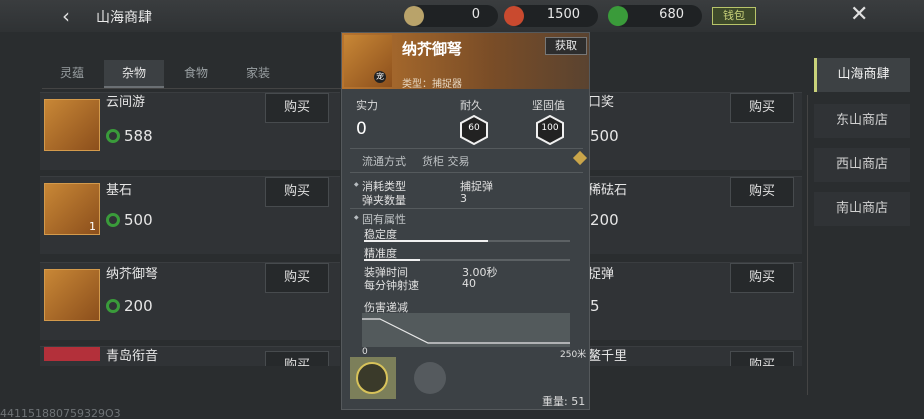  What do you see at coordinates (608, 190) in the screenshot?
I see `item-name: 稀砝石` at bounding box center [608, 190].